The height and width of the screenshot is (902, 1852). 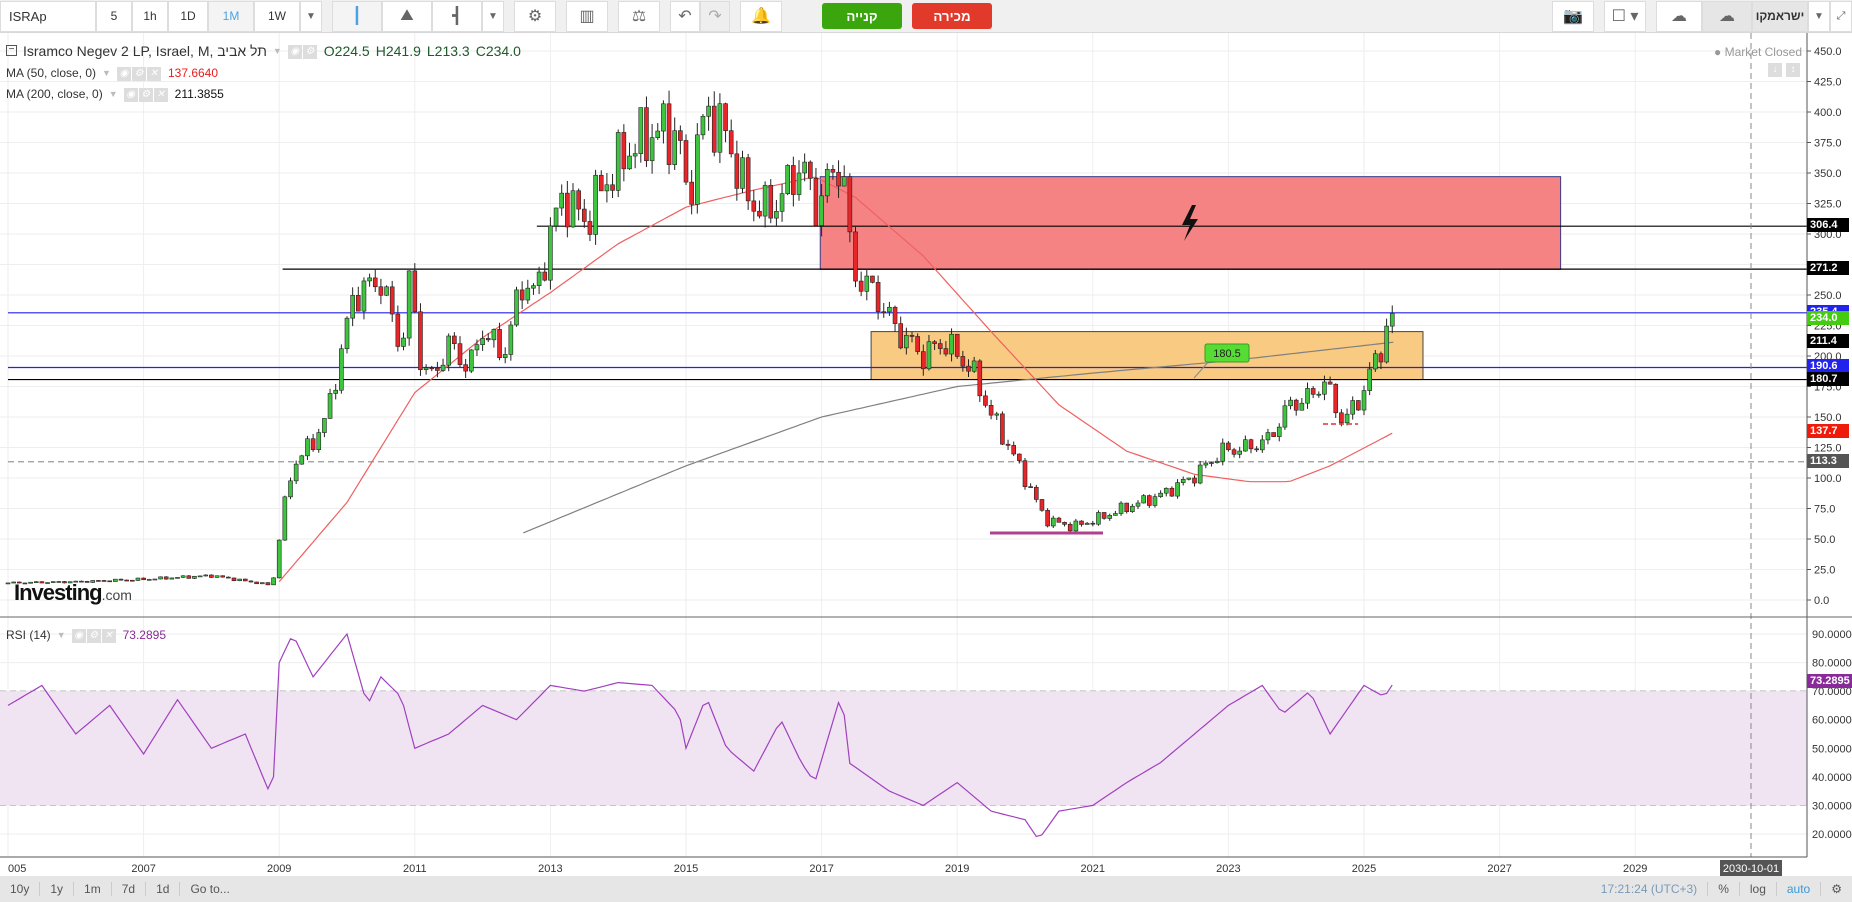 What do you see at coordinates (57, 889) in the screenshot?
I see `range-1y: 1y` at bounding box center [57, 889].